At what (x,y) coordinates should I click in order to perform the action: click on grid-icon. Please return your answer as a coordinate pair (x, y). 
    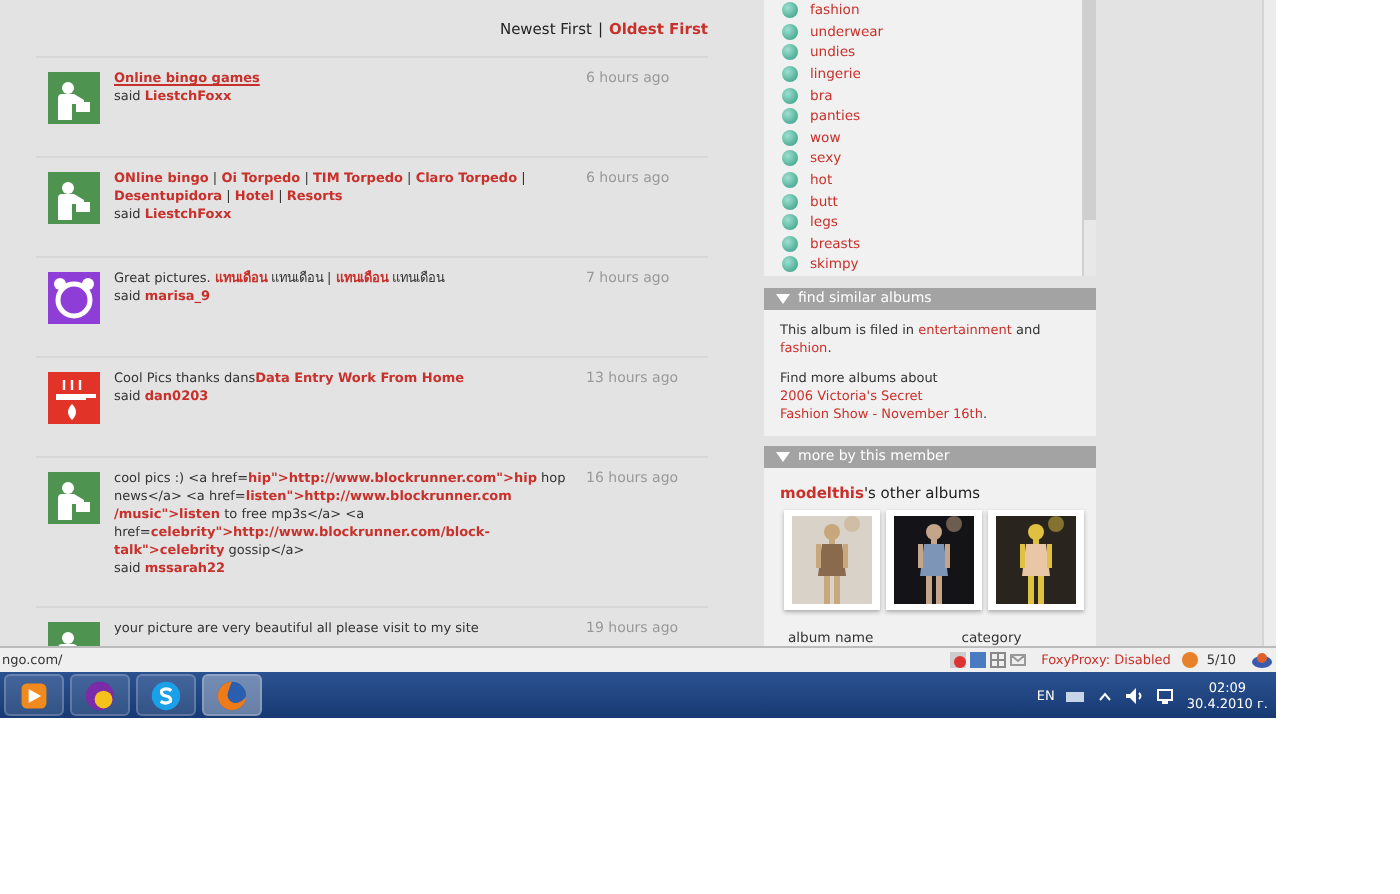
    Looking at the image, I should click on (997, 660).